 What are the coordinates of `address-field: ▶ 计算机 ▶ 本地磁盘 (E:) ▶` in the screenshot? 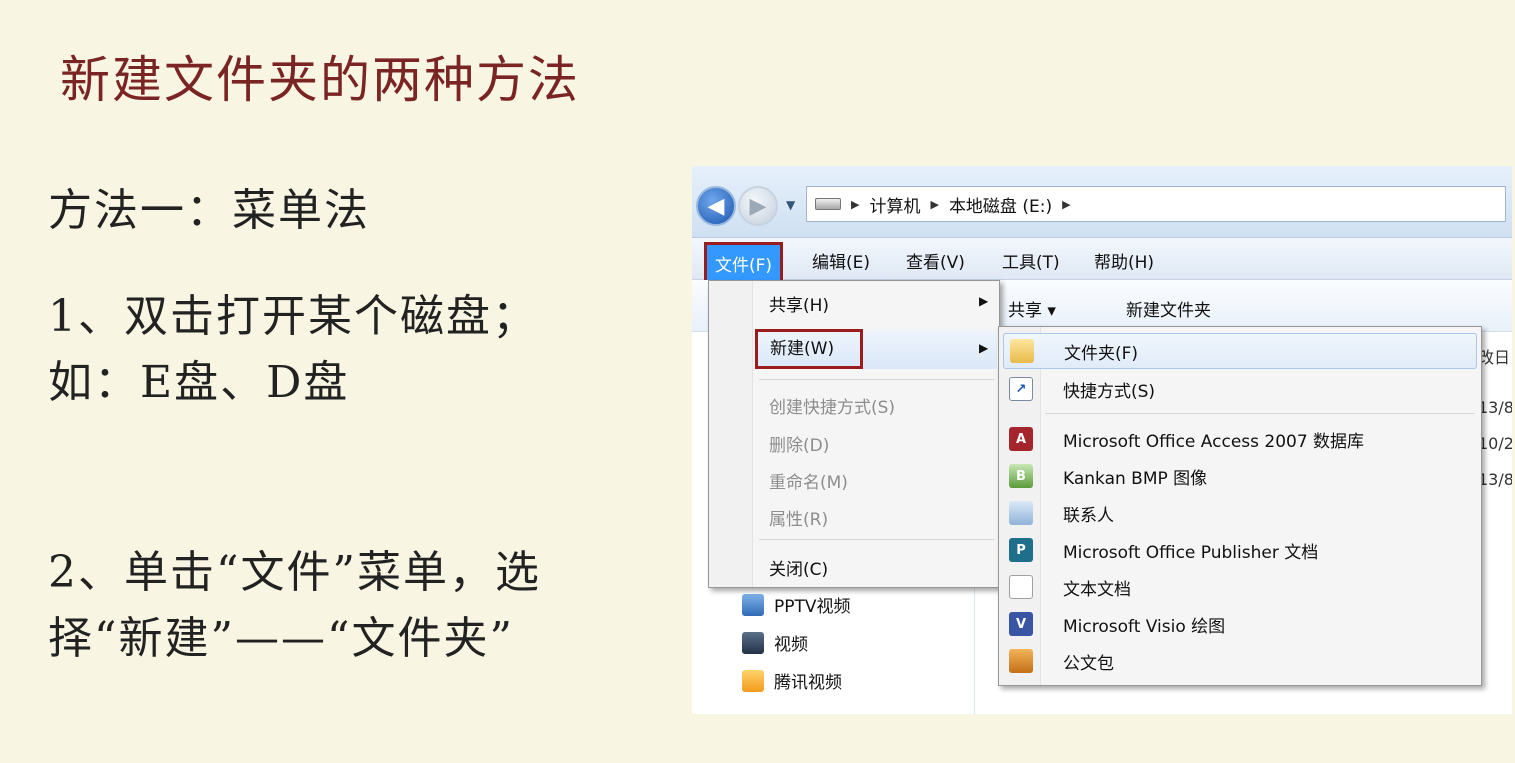 It's located at (1156, 204).